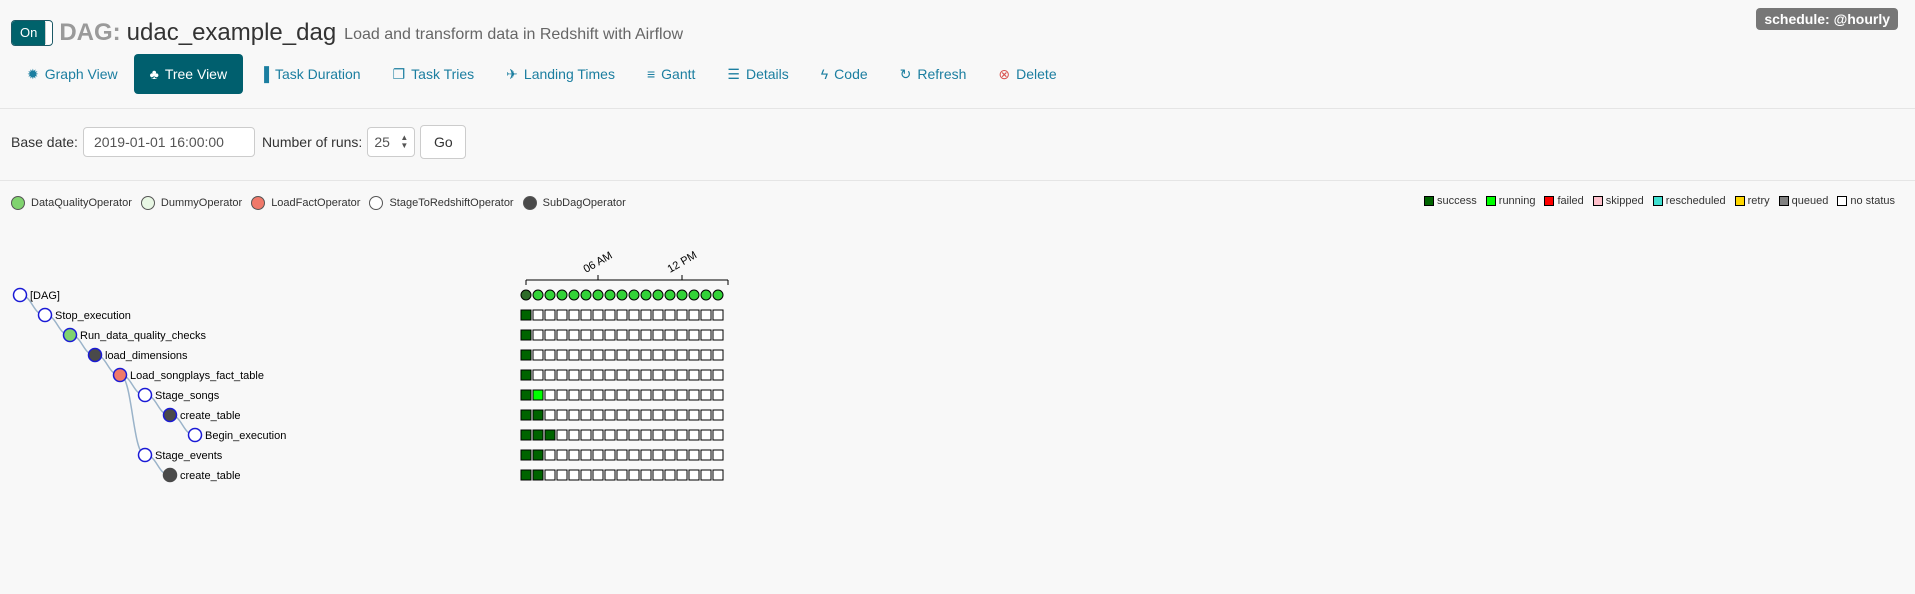 Image resolution: width=1915 pixels, height=594 pixels. What do you see at coordinates (143, 336) in the screenshot?
I see `task-label: Run_data_quality_checks` at bounding box center [143, 336].